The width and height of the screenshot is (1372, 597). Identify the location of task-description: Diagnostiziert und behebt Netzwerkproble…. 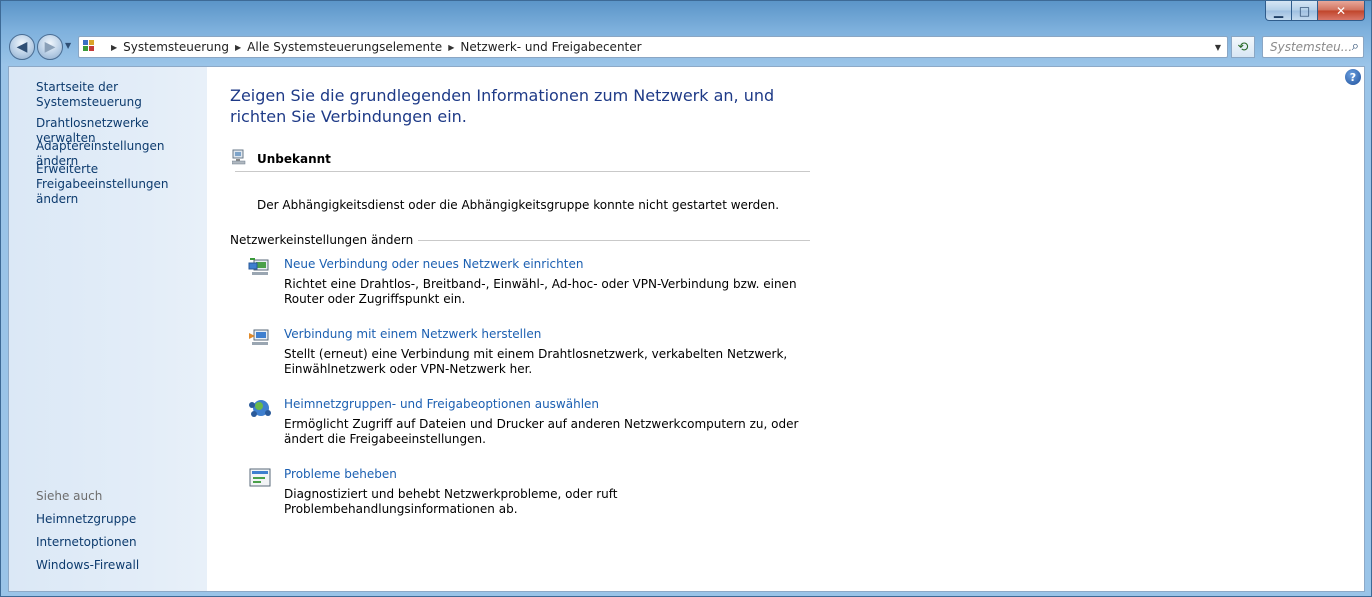
(451, 501).